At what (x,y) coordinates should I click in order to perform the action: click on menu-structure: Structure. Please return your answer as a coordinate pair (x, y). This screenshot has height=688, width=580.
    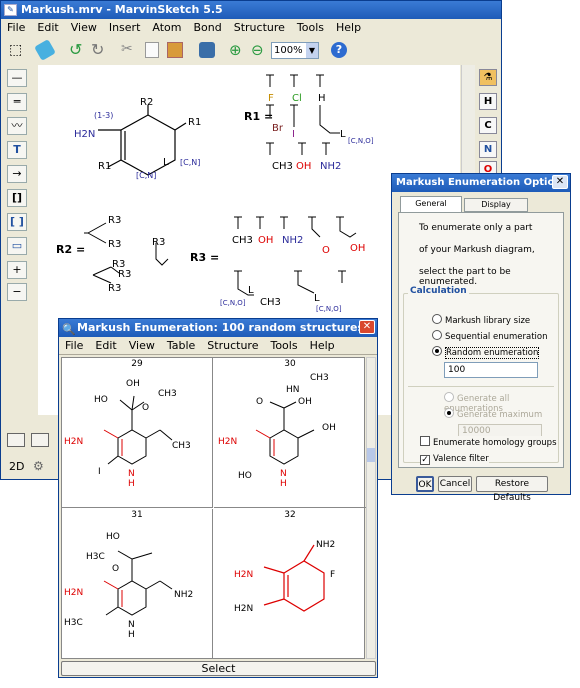
    Looking at the image, I should click on (259, 27).